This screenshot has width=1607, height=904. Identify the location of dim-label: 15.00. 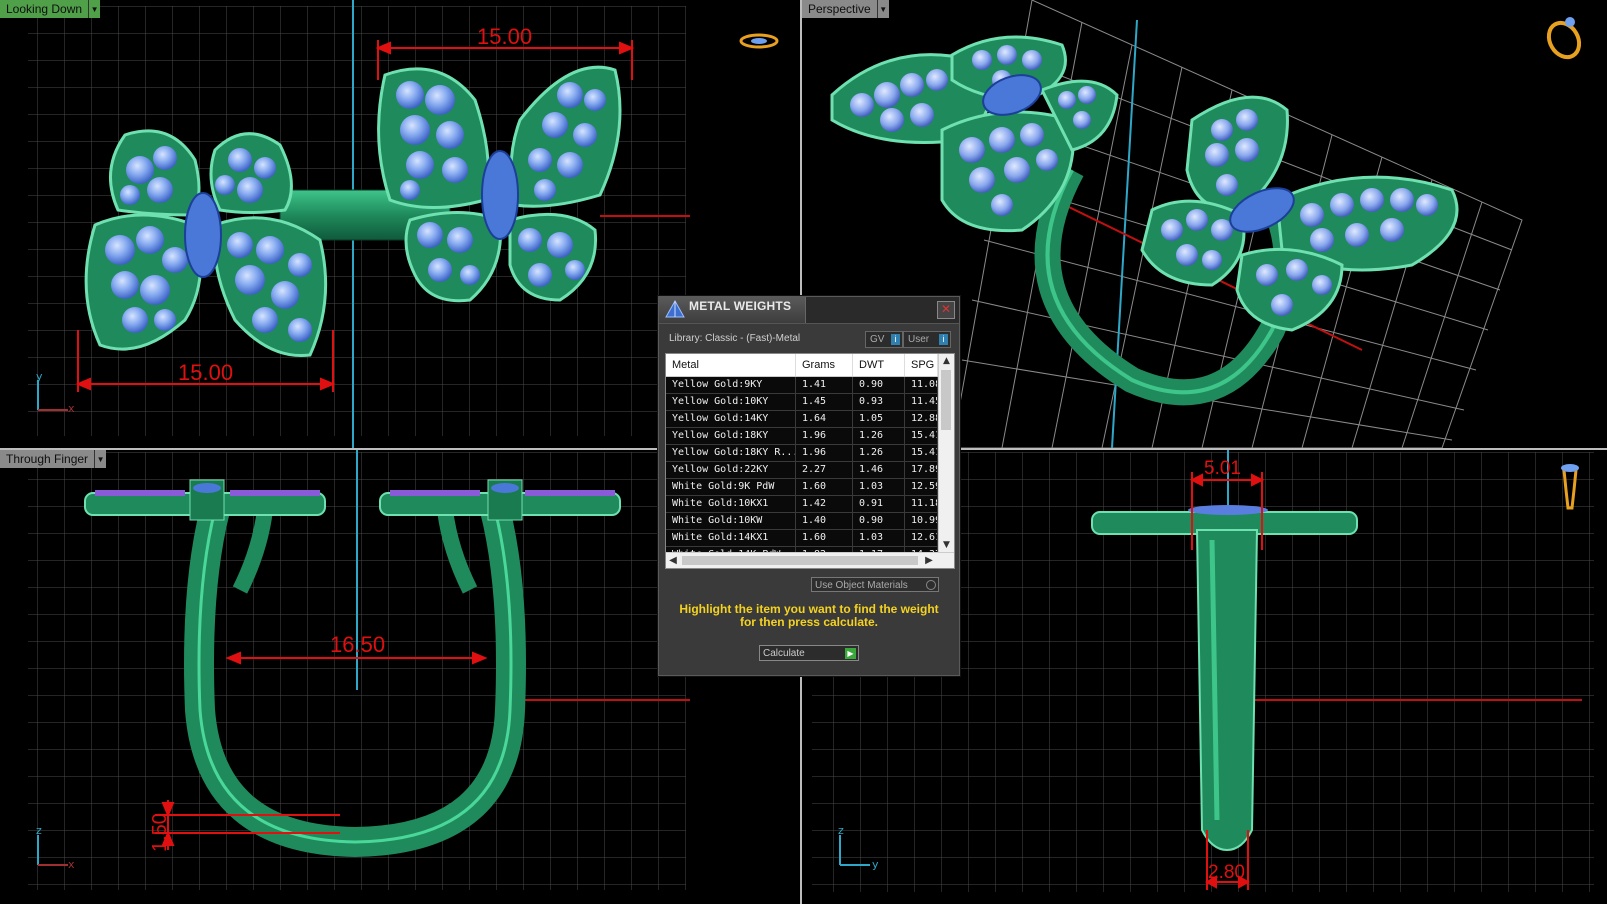
(504, 36).